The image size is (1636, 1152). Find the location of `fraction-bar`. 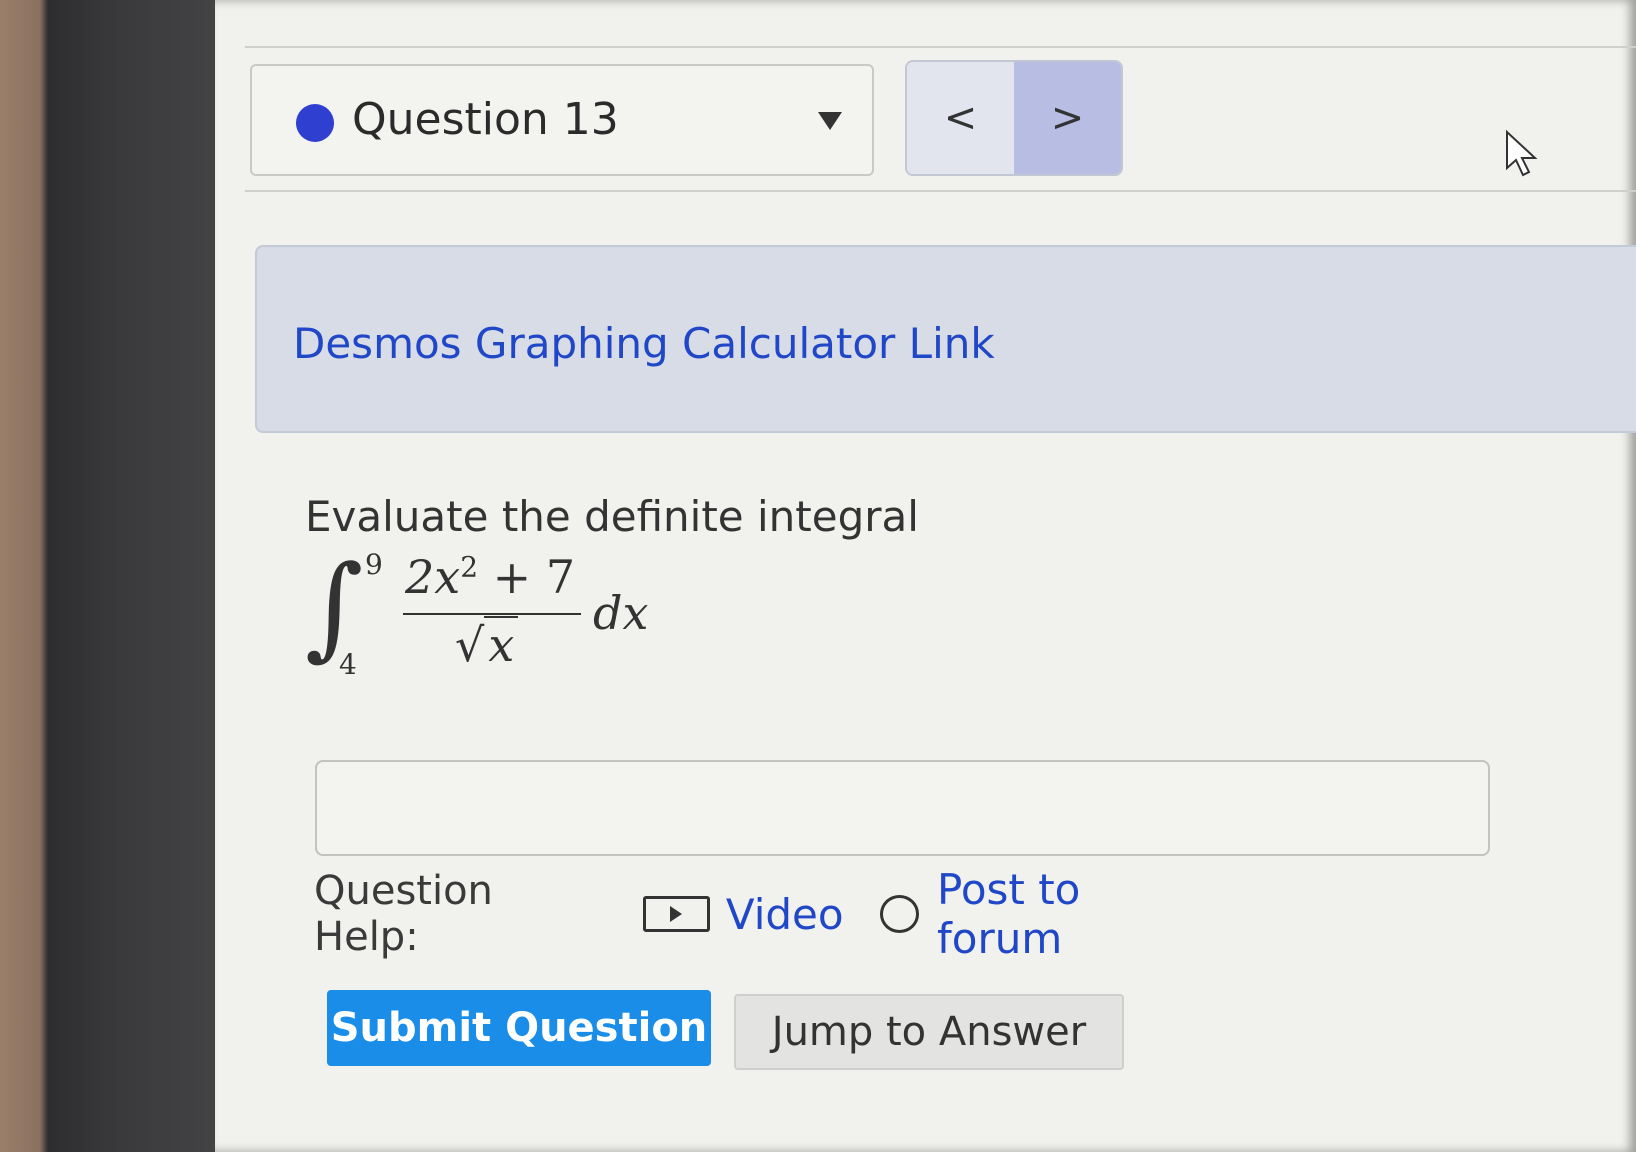

fraction-bar is located at coordinates (492, 614).